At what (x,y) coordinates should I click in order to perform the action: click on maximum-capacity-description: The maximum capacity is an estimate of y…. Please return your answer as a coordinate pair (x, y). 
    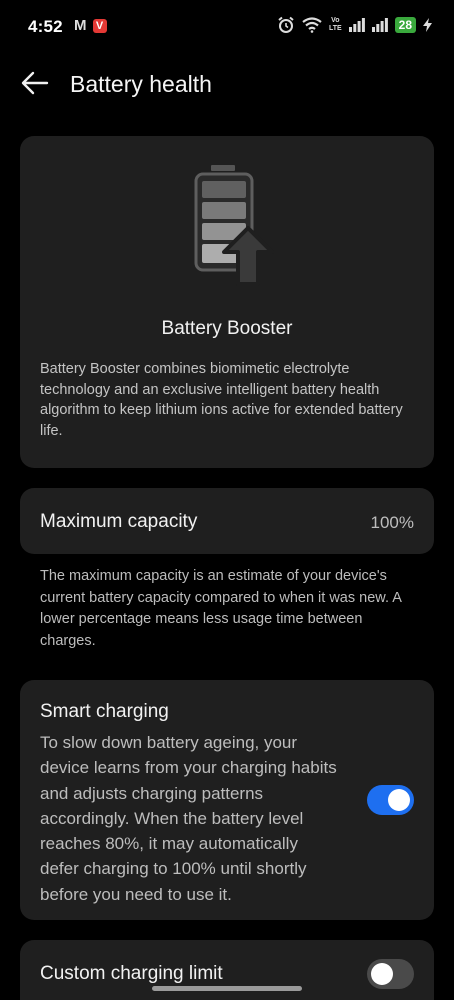
    Looking at the image, I should click on (221, 608).